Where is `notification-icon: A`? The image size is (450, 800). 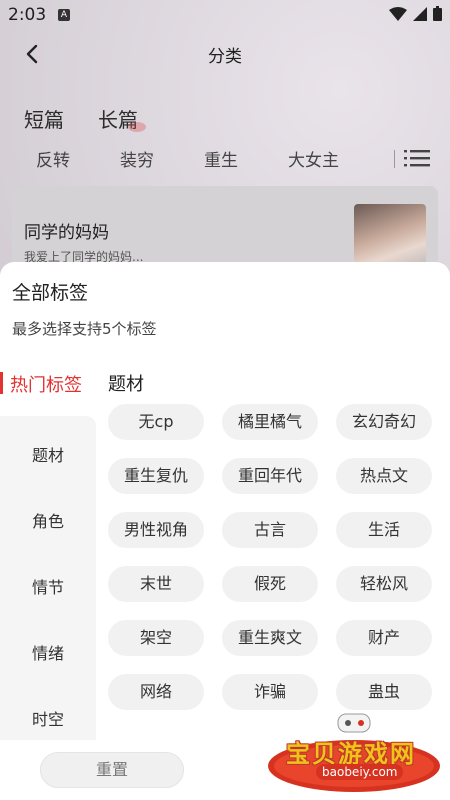
notification-icon: A is located at coordinates (64, 15).